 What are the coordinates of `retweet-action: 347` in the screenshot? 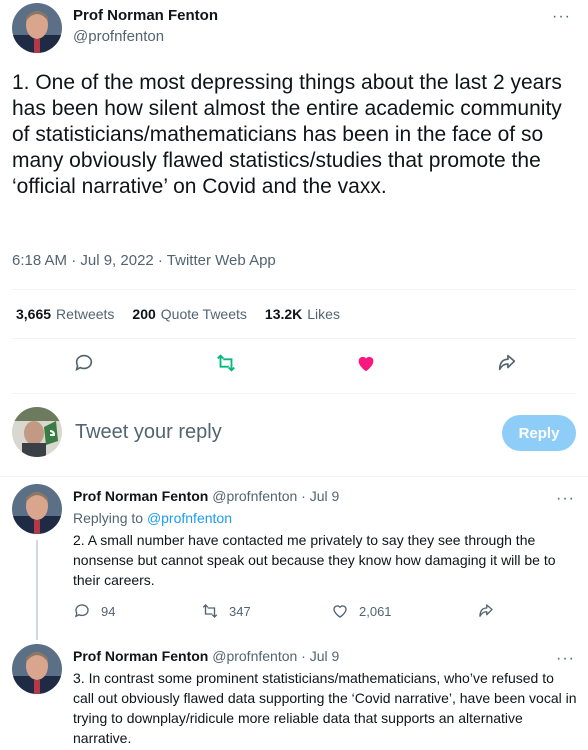 It's located at (226, 611).